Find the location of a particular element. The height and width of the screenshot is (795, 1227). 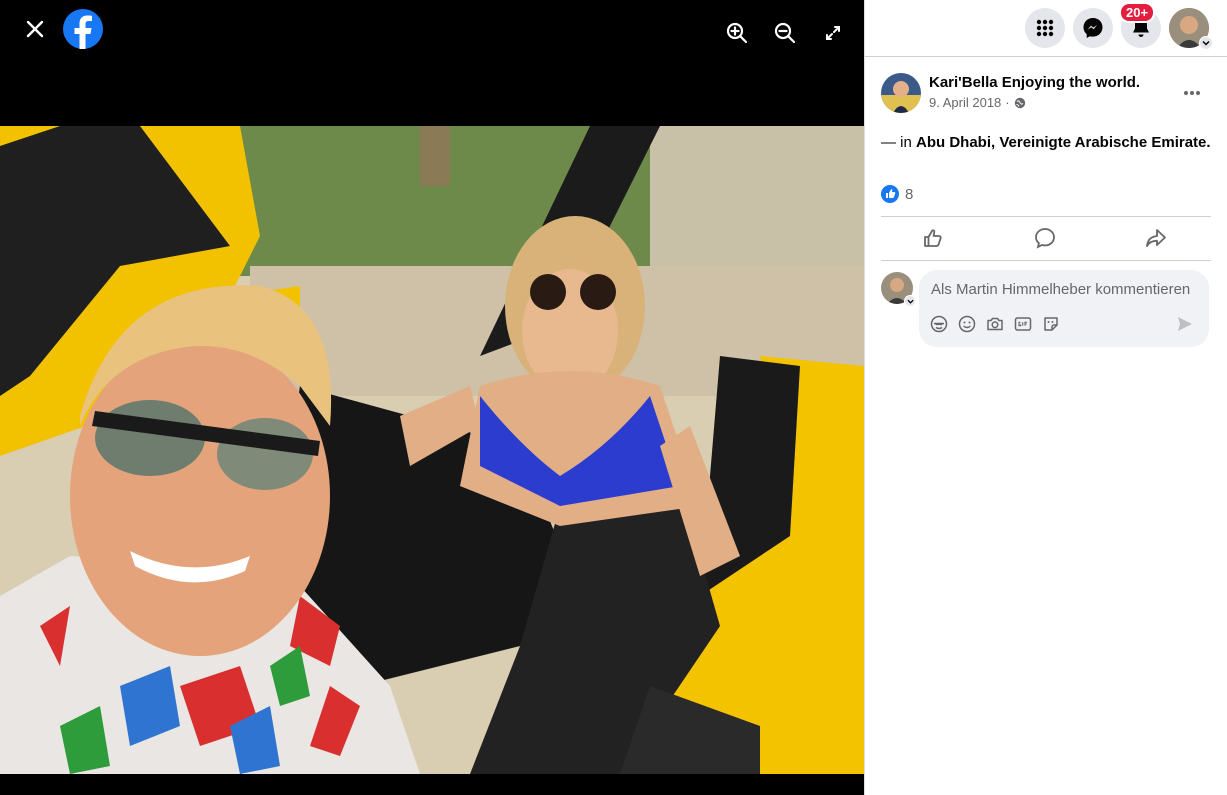

send-button is located at coordinates (1185, 324).